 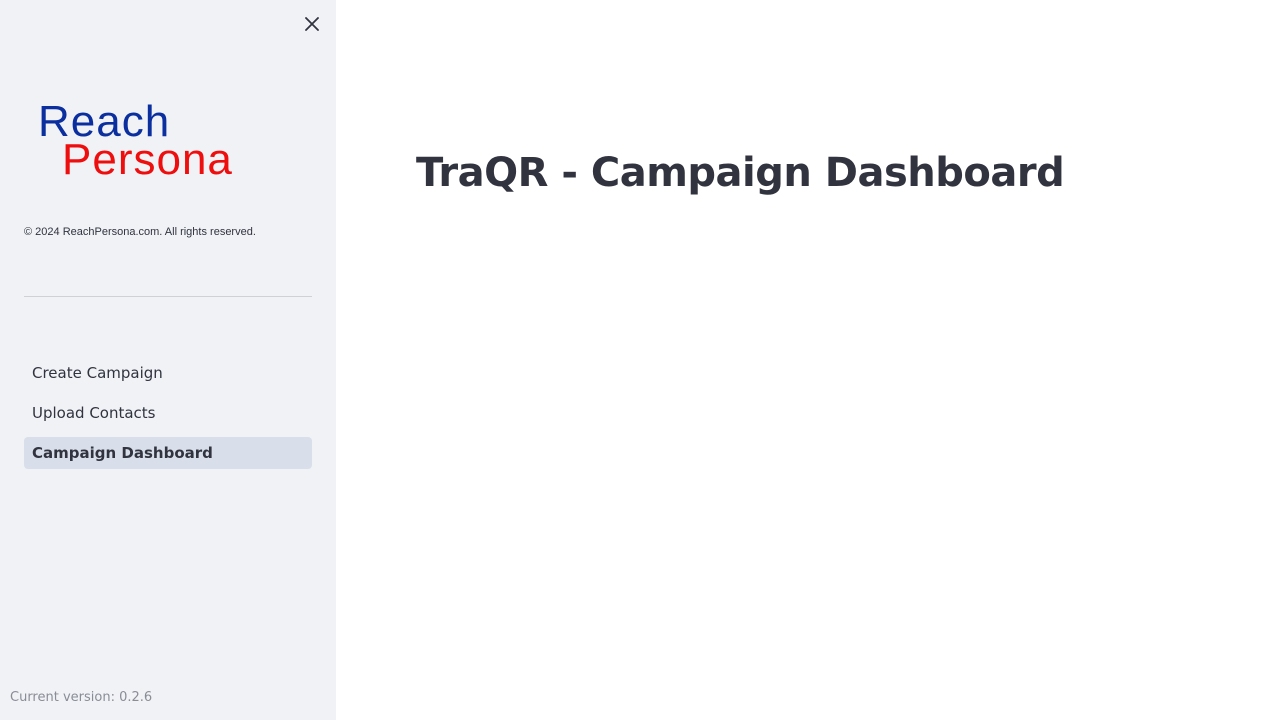 What do you see at coordinates (97, 373) in the screenshot?
I see `nav-item-label: Create Campaign` at bounding box center [97, 373].